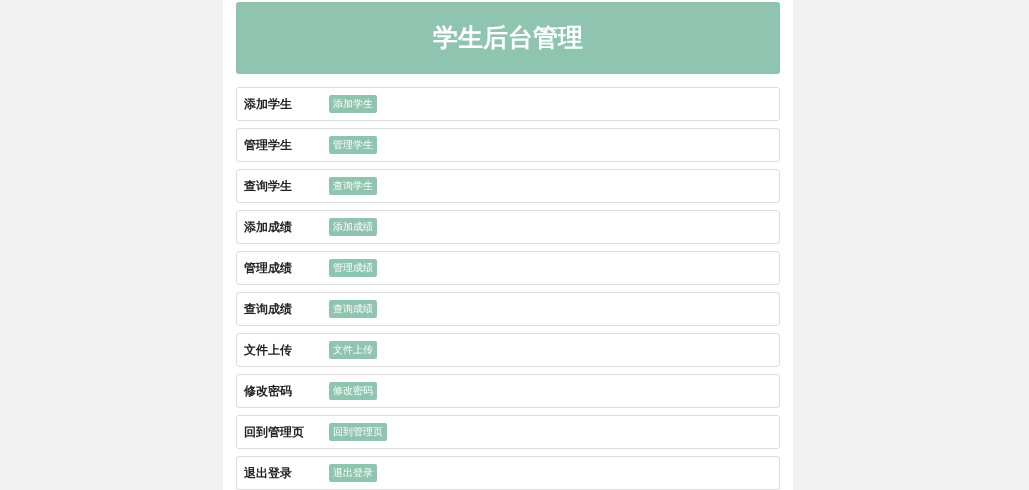  Describe the element at coordinates (274, 432) in the screenshot. I see `row-label: 回到管理页` at that location.